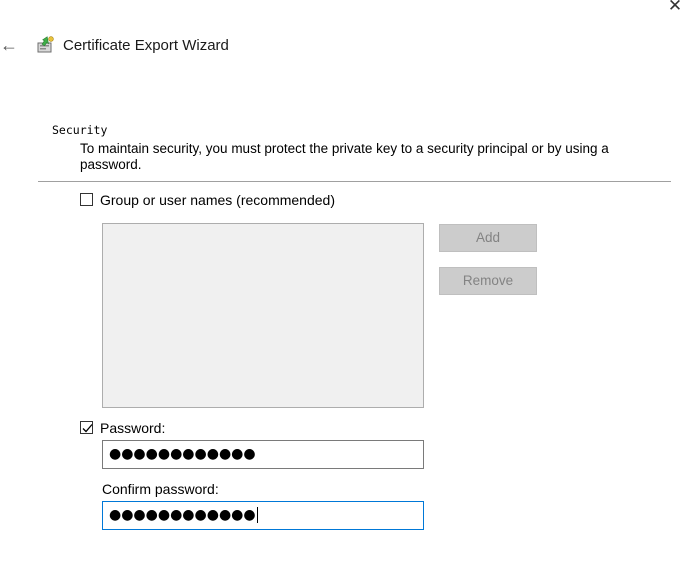 This screenshot has height=586, width=692. What do you see at coordinates (80, 130) in the screenshot?
I see `section-heading: Security` at bounding box center [80, 130].